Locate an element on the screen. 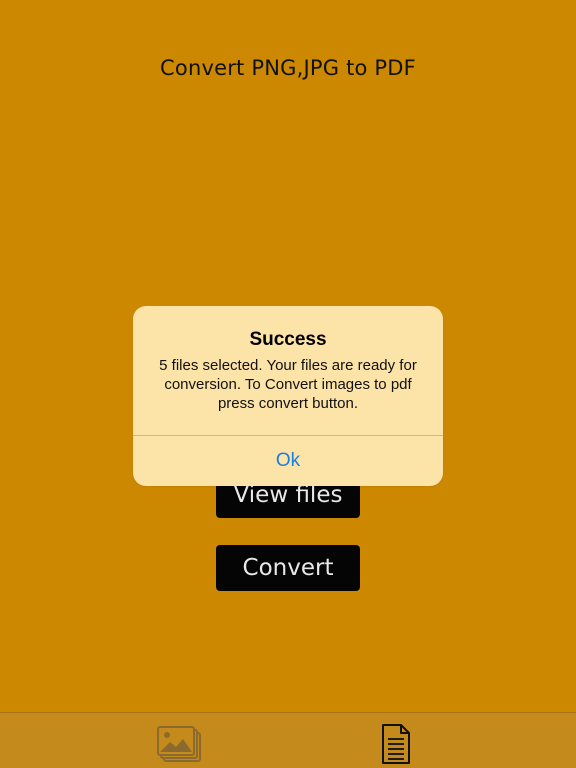 This screenshot has height=768, width=576. tab-documents is located at coordinates (396, 744).